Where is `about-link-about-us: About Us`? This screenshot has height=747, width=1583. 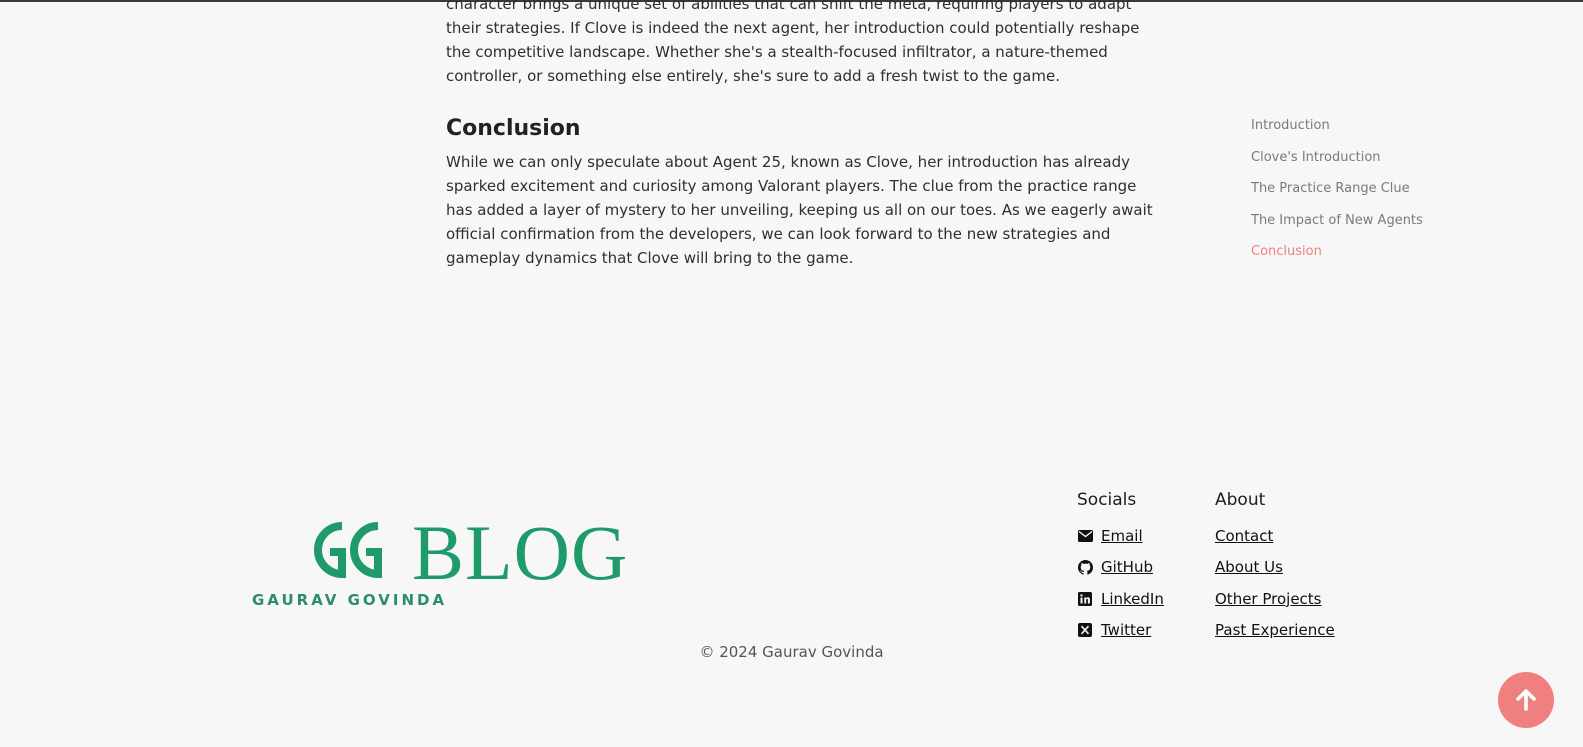 about-link-about-us: About Us is located at coordinates (1275, 568).